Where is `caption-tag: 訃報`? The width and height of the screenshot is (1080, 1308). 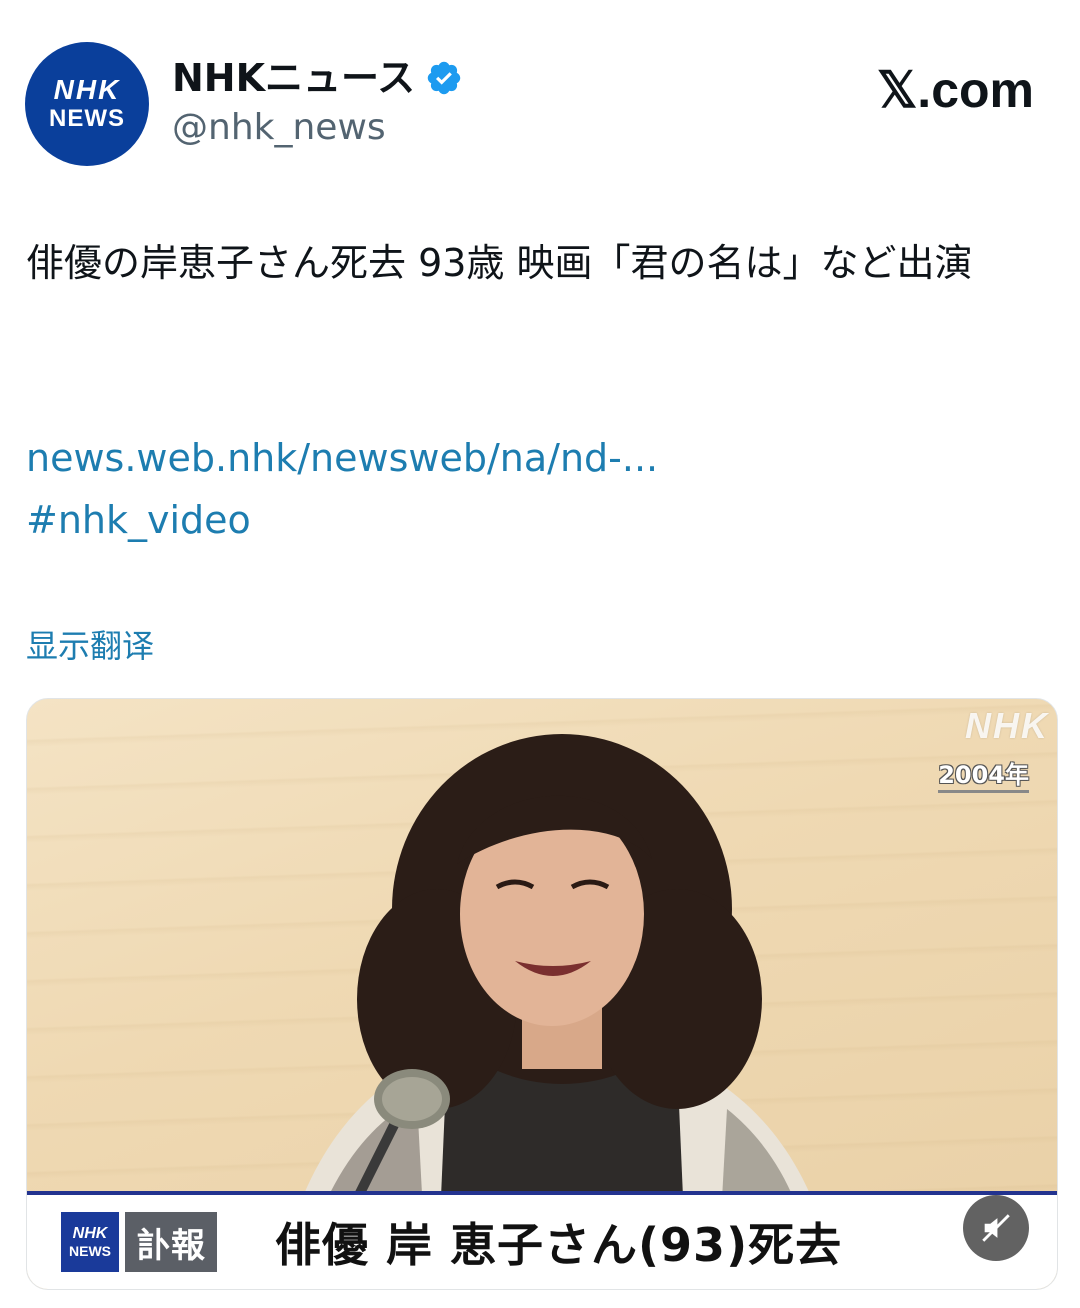 caption-tag: 訃報 is located at coordinates (171, 1242).